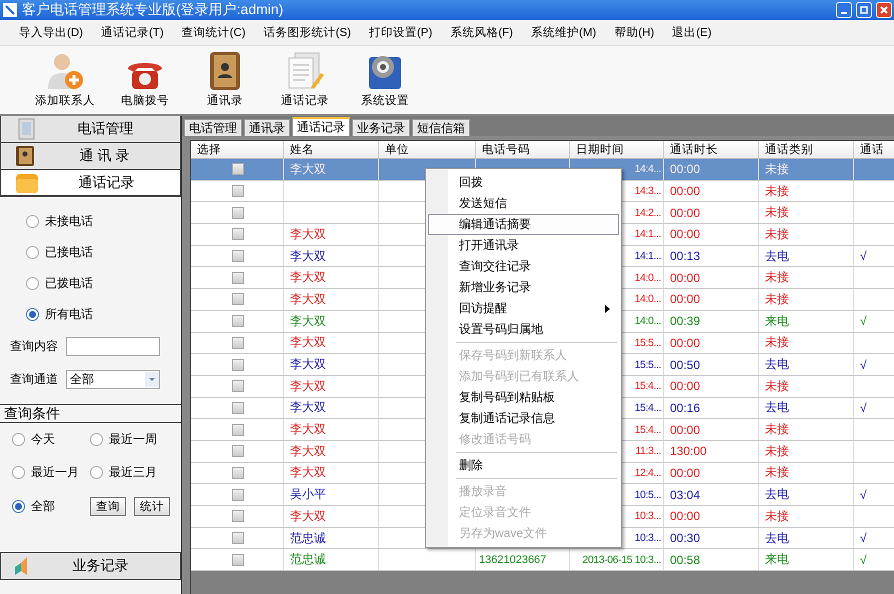 This screenshot has width=894, height=594. Describe the element at coordinates (685, 407) in the screenshot. I see `table-cell: 00:16` at that location.